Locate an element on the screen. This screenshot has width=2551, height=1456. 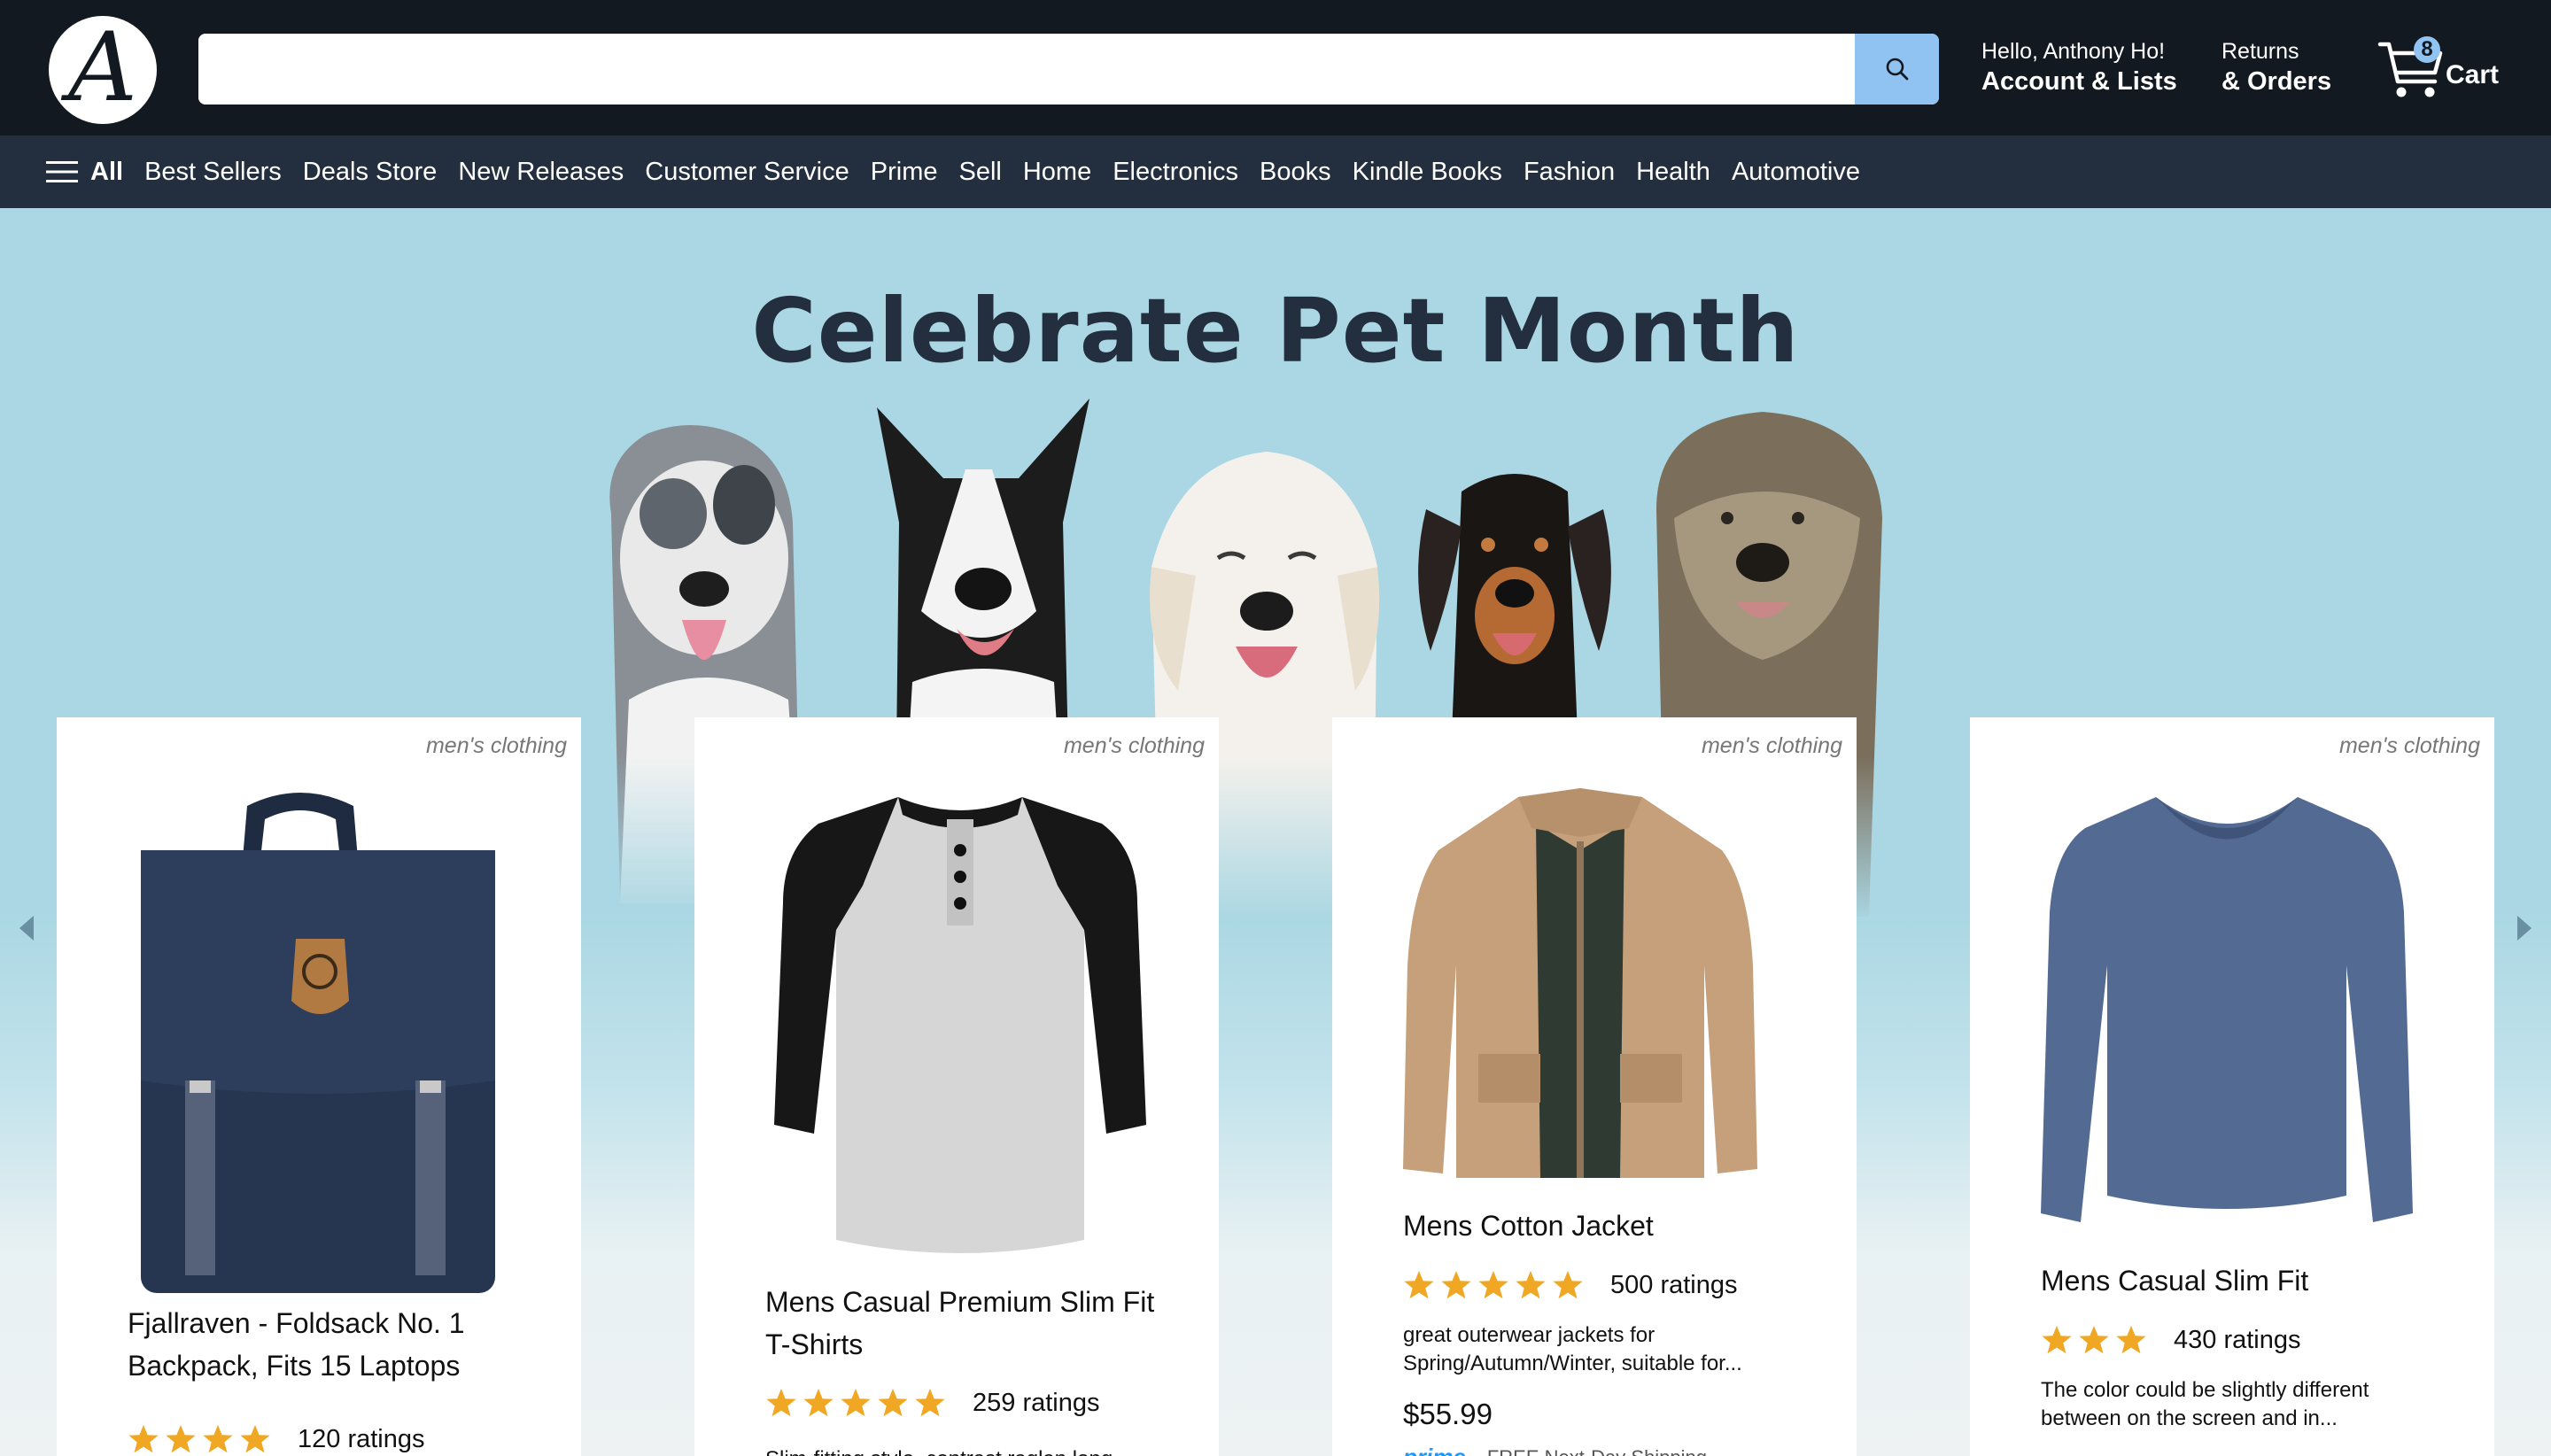
logo-letter: A is located at coordinates (103, 67).